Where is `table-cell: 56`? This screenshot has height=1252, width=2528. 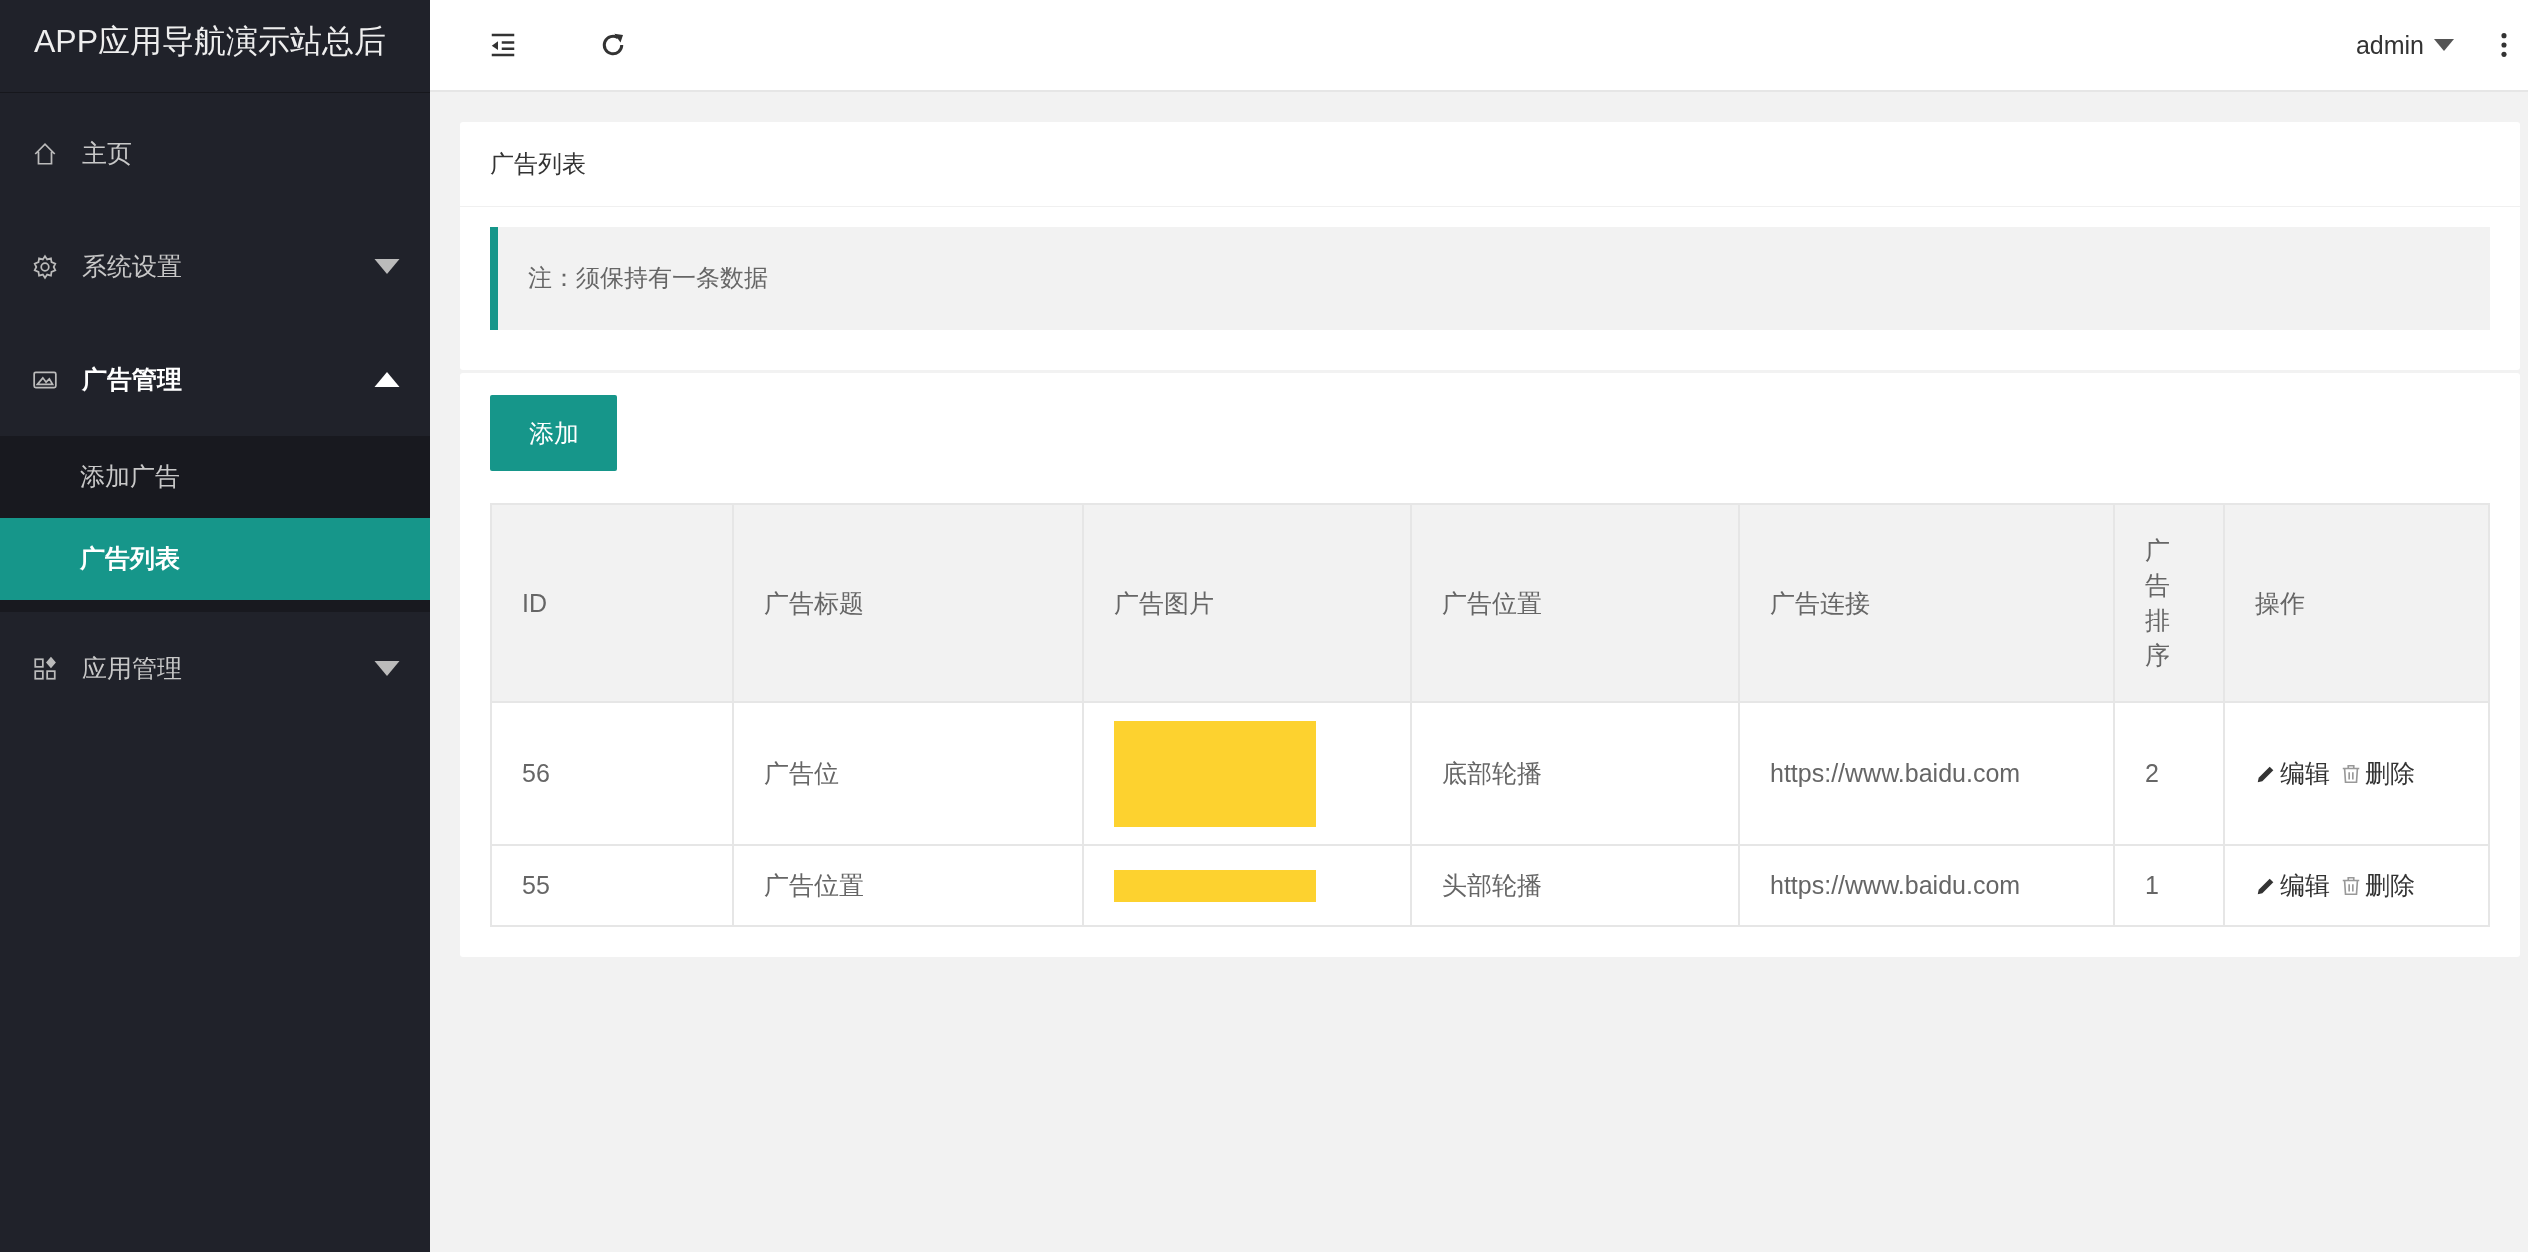 table-cell: 56 is located at coordinates (612, 773).